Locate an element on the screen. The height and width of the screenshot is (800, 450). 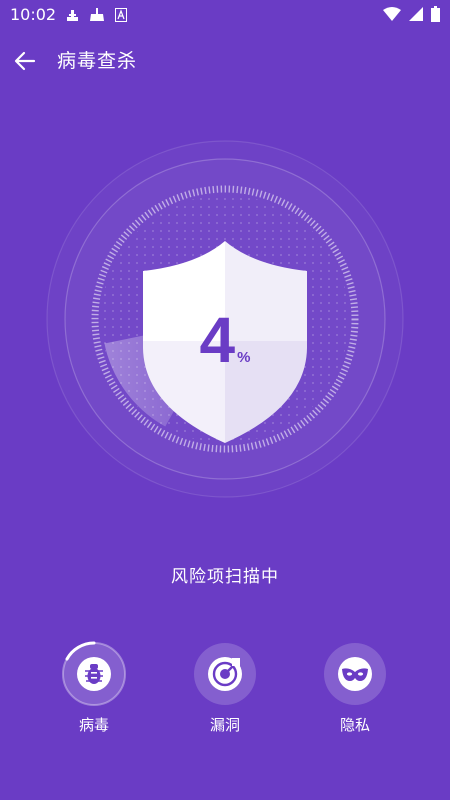
keyboard-a-icon is located at coordinates (121, 15).